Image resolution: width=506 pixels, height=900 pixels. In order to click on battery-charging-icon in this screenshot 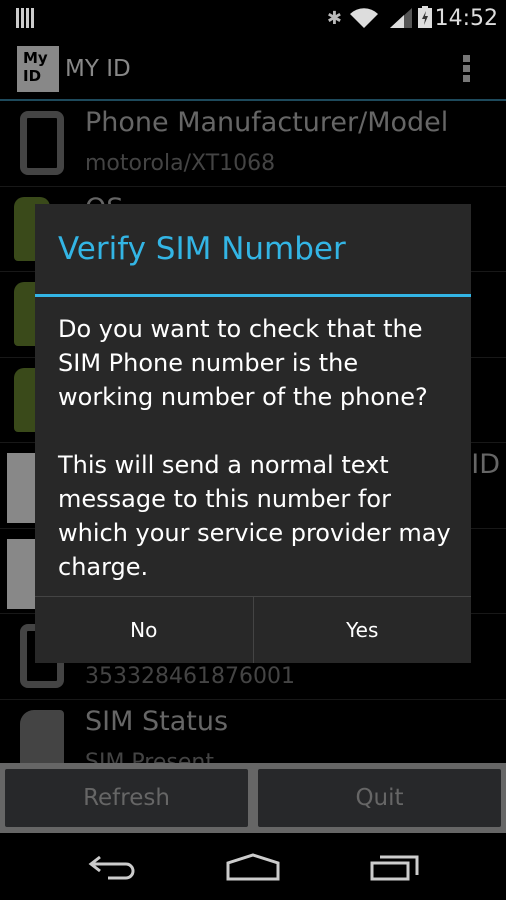, I will do `click(425, 17)`.